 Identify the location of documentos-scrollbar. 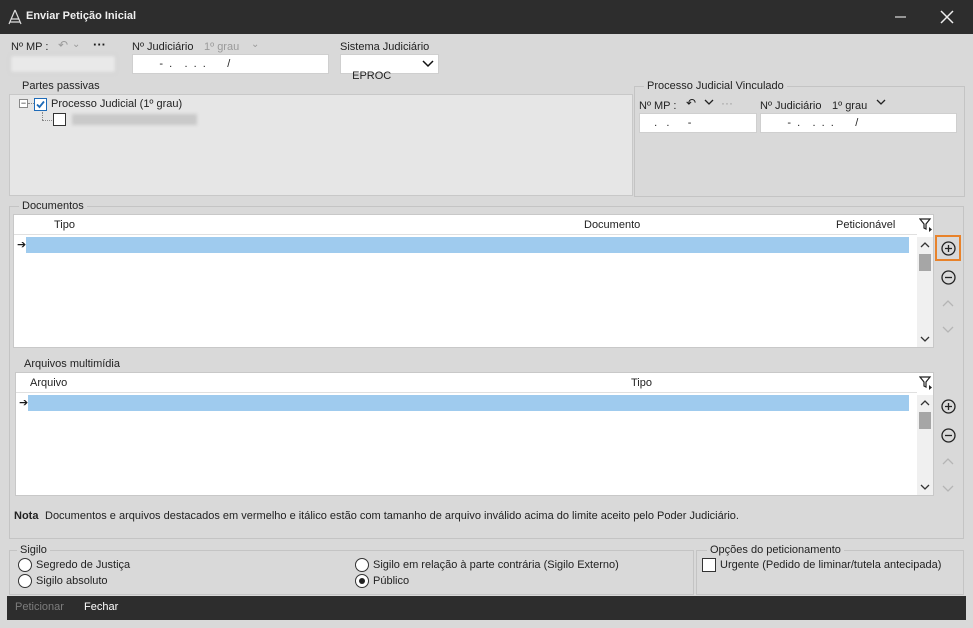
(925, 292).